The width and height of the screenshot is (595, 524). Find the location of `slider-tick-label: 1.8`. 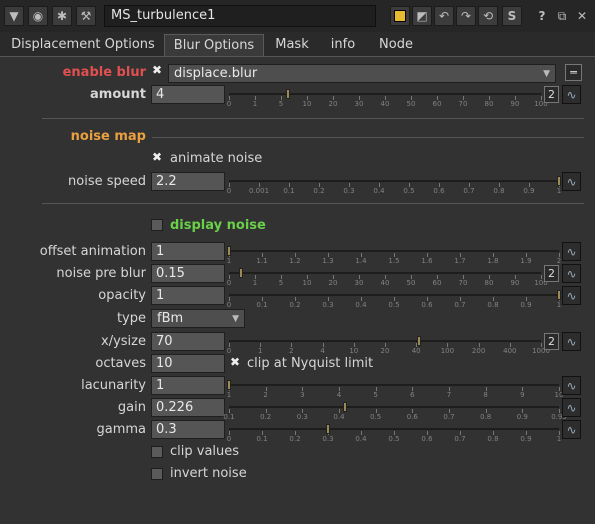

slider-tick-label: 1.8 is located at coordinates (493, 261).